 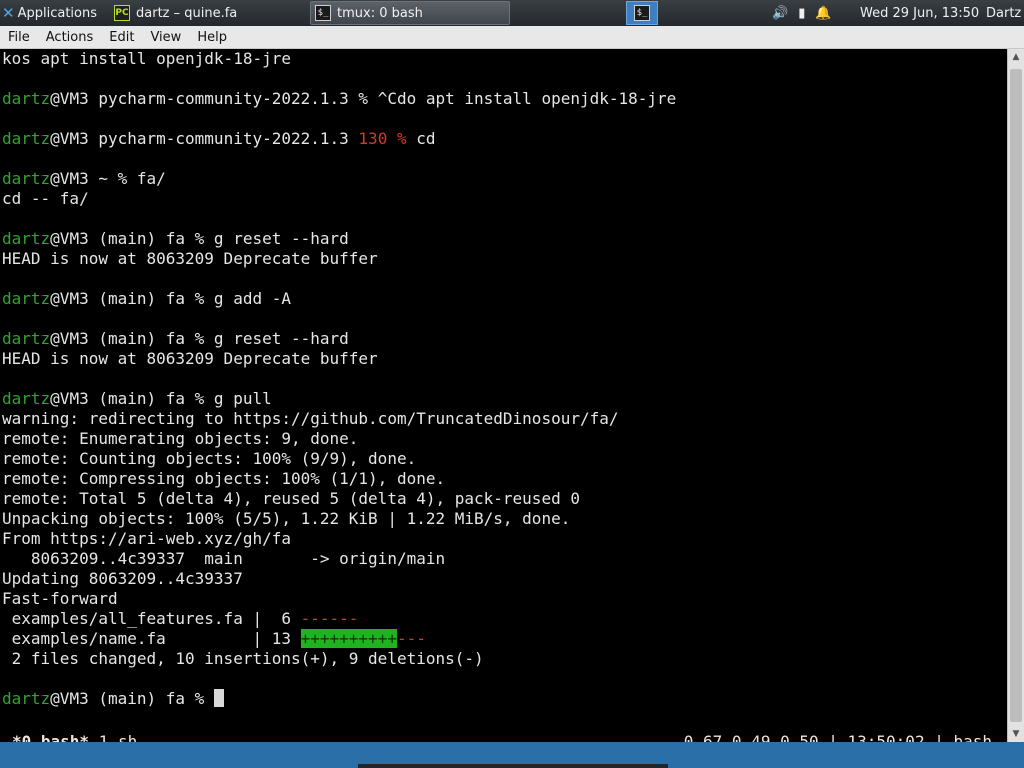 I want to click on vertical-scrollbar: ▲ ▼, so click(x=1015, y=395).